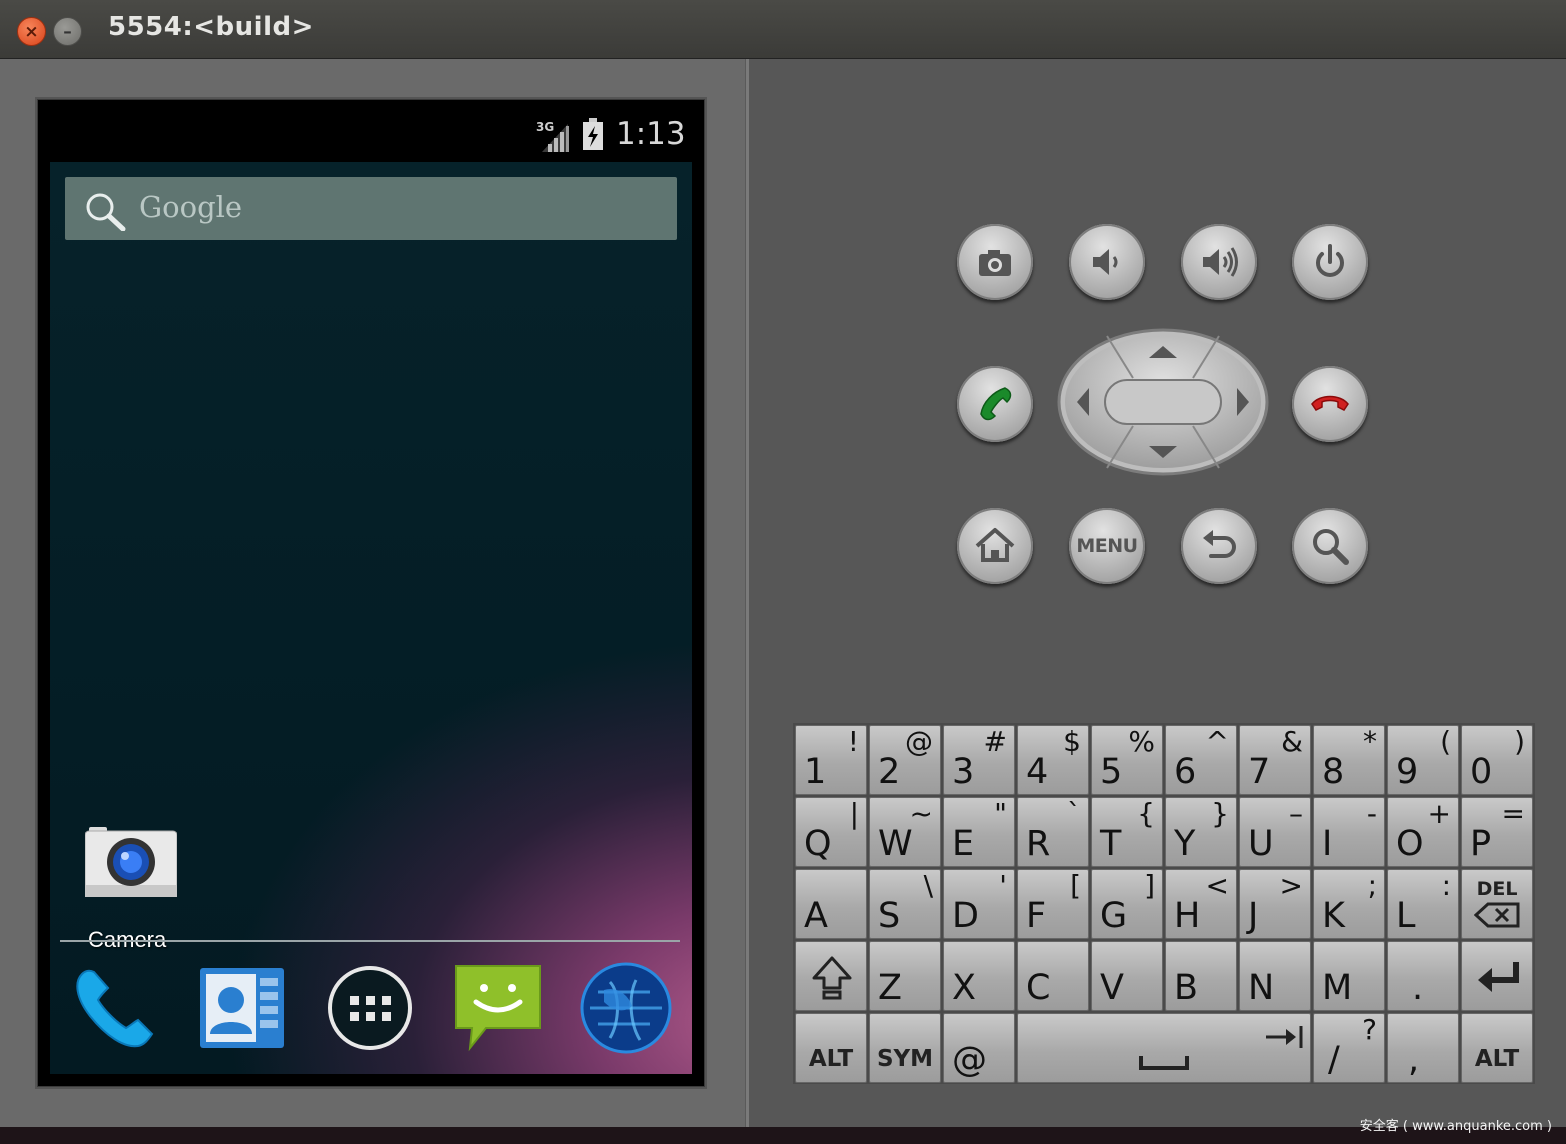  What do you see at coordinates (1497, 832) in the screenshot?
I see `key-p: P =` at bounding box center [1497, 832].